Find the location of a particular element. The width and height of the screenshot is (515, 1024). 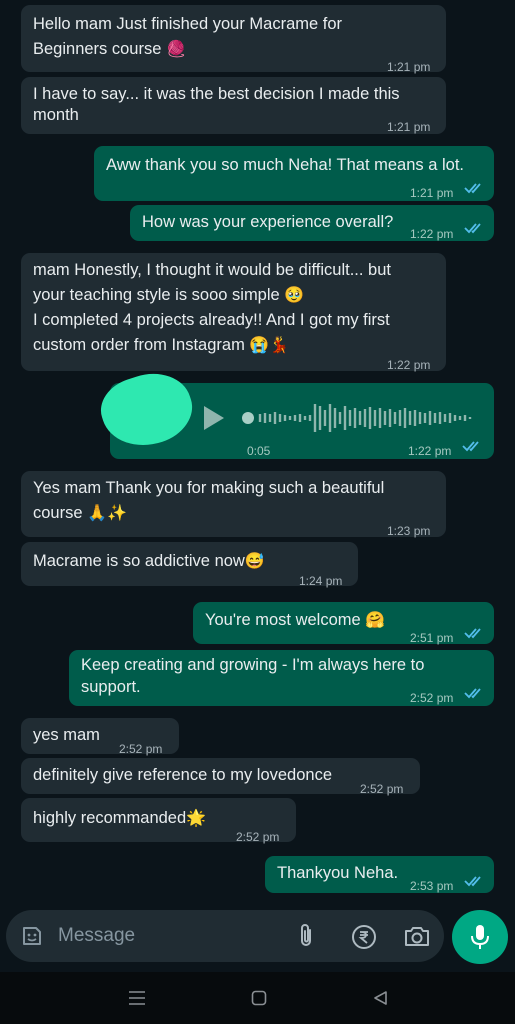

nav-back-icon is located at coordinates (380, 998).